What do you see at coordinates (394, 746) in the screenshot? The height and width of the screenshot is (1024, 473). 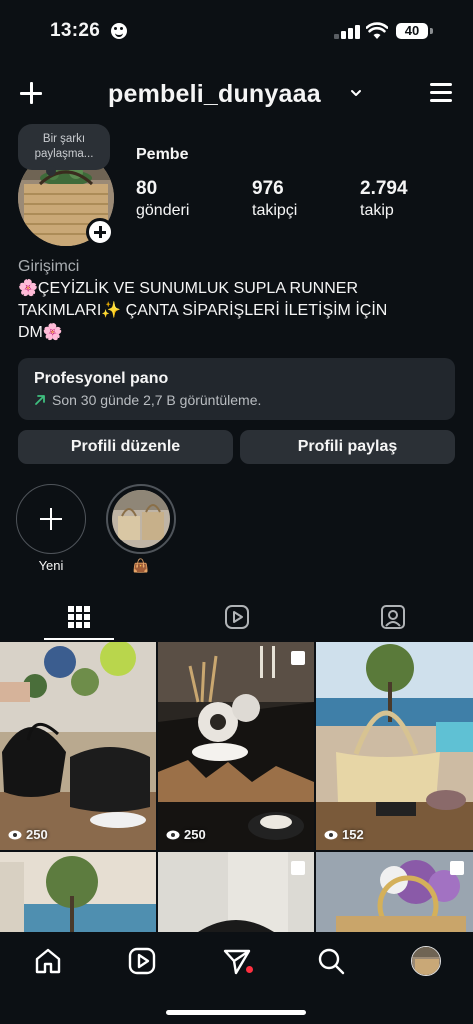 I see `post-thumbnail: 152` at bounding box center [394, 746].